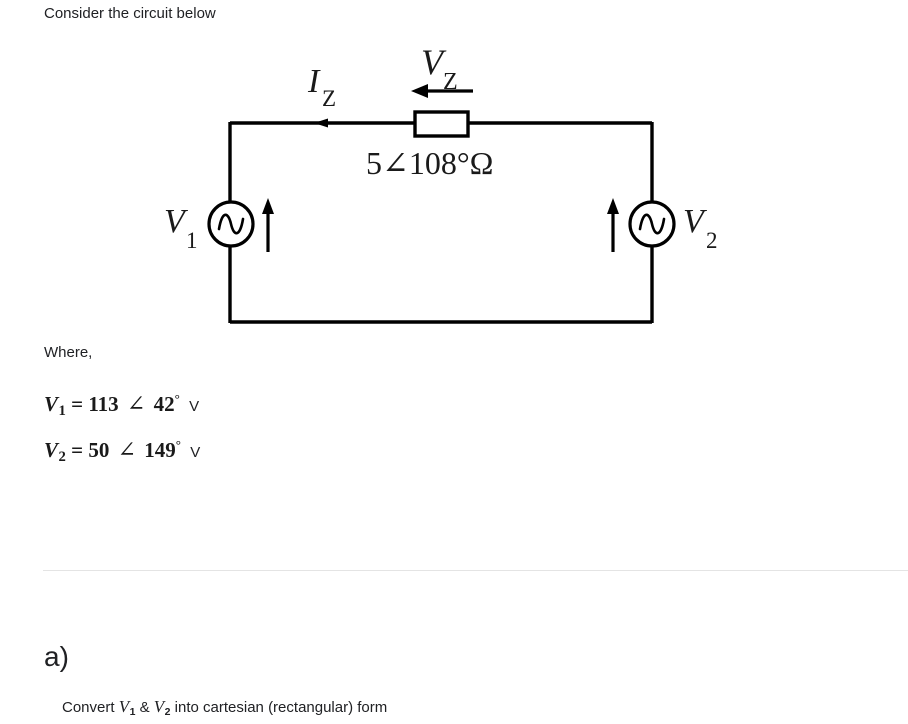 The width and height of the screenshot is (908, 724). I want to click on equation-v2: V2 = 50 ∠ 149° V, so click(122, 451).